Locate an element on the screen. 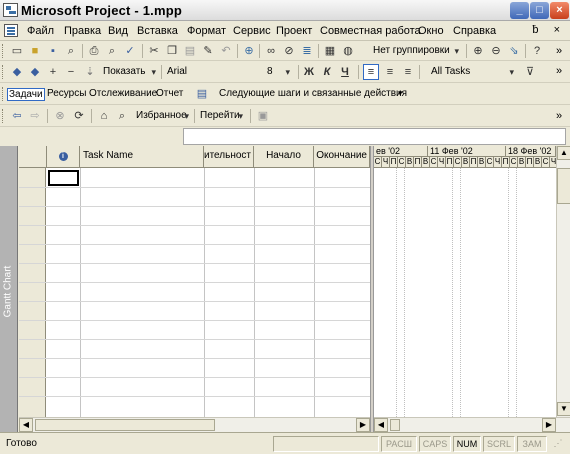 The width and height of the screenshot is (570, 454). menu-edit: Правка is located at coordinates (82, 31).